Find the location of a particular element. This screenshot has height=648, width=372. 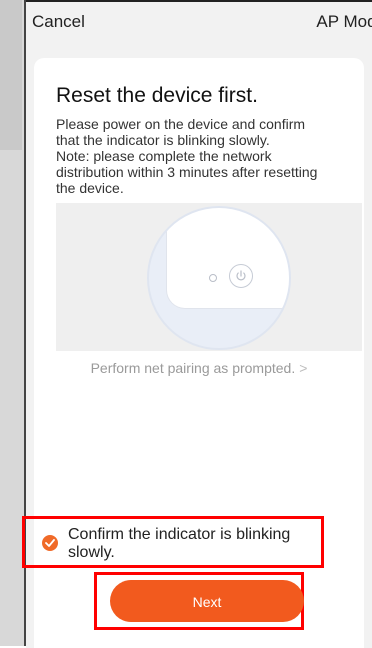

instruction-line: the device. is located at coordinates (90, 188).